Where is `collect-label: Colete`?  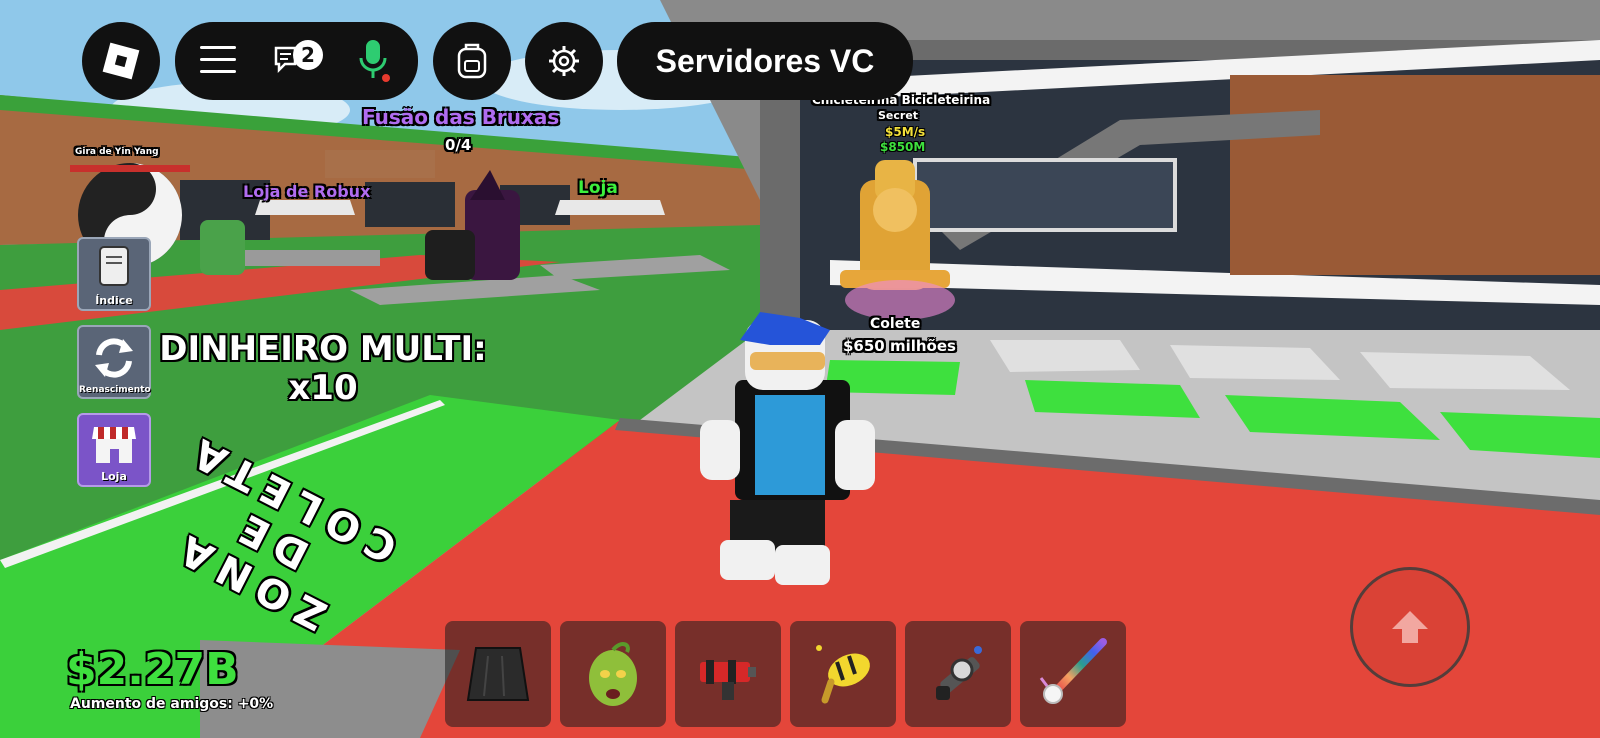
collect-label: Colete is located at coordinates (895, 324).